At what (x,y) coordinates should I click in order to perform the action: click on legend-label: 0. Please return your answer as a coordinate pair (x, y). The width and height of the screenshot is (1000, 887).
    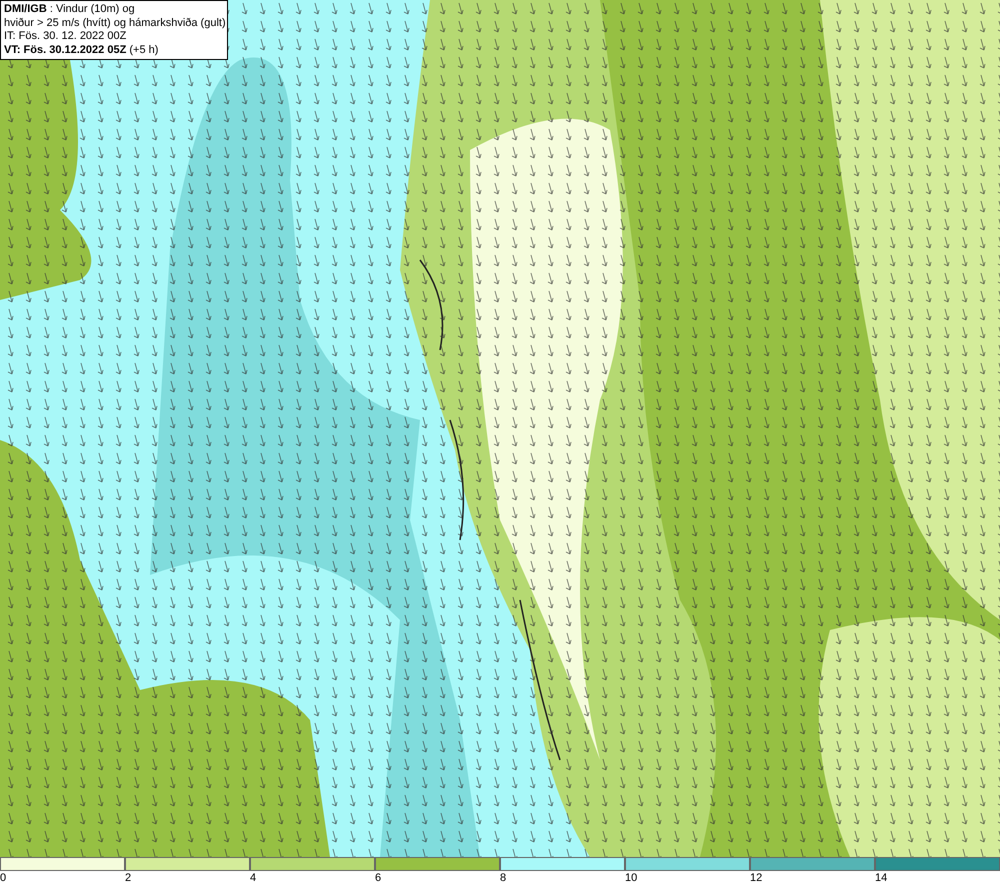
    Looking at the image, I should click on (3, 878).